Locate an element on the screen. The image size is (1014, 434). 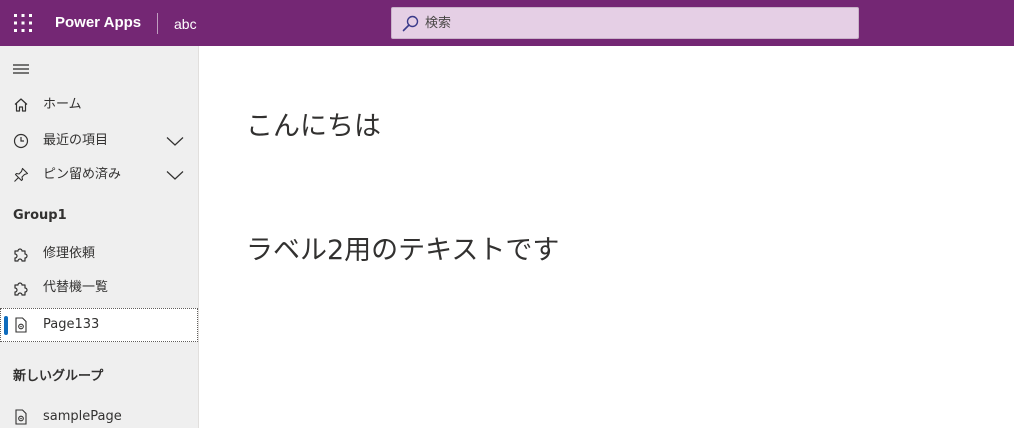
nav-item-home: ホーム is located at coordinates (99, 105).